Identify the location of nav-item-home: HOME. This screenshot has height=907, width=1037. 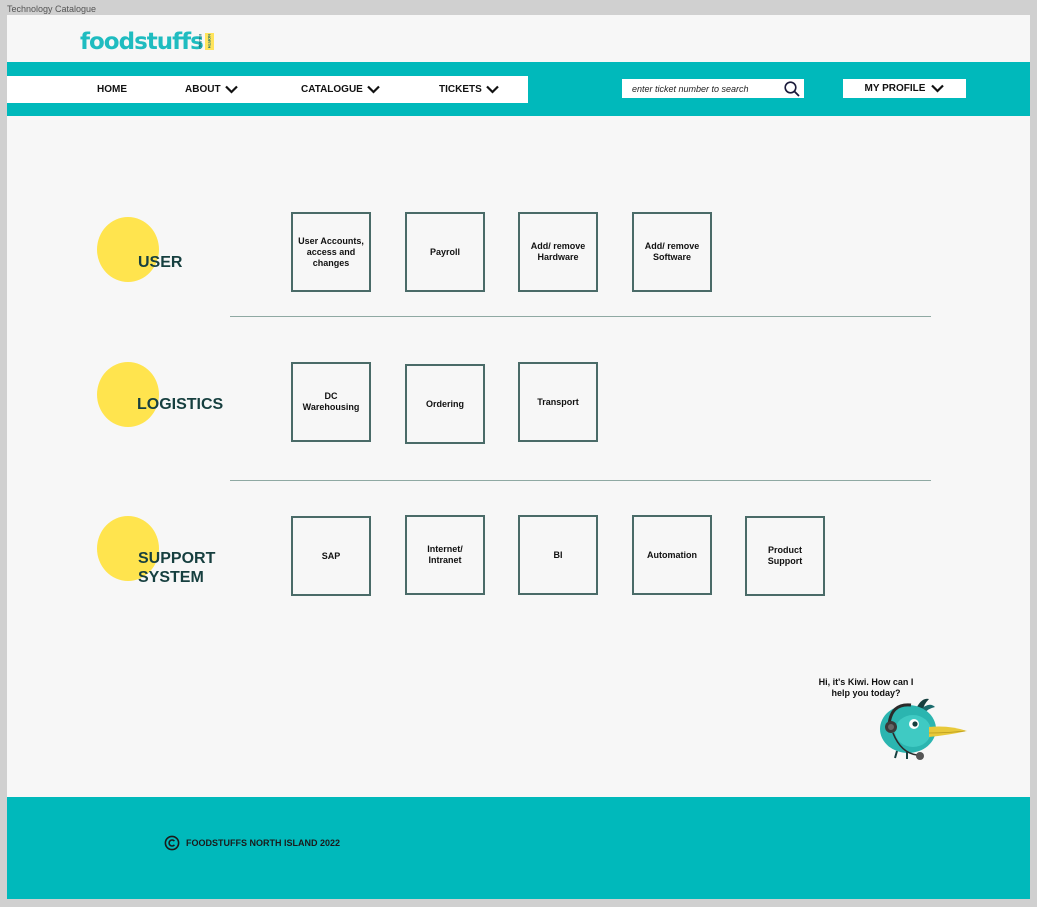
(112, 89).